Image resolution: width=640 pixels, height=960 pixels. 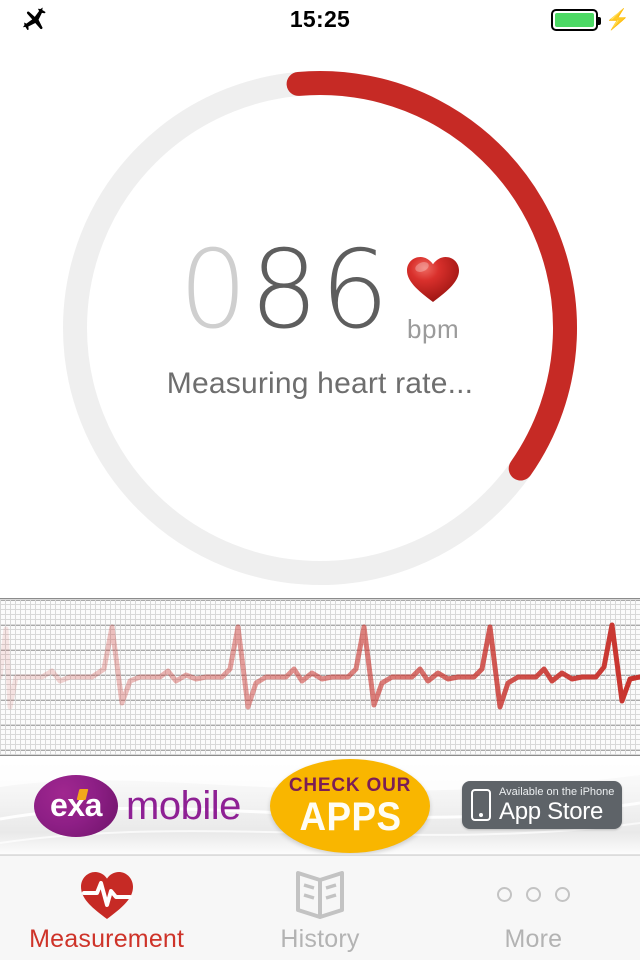 I want to click on app-store-badge: Available on the iPhone App Store, so click(x=542, y=805).